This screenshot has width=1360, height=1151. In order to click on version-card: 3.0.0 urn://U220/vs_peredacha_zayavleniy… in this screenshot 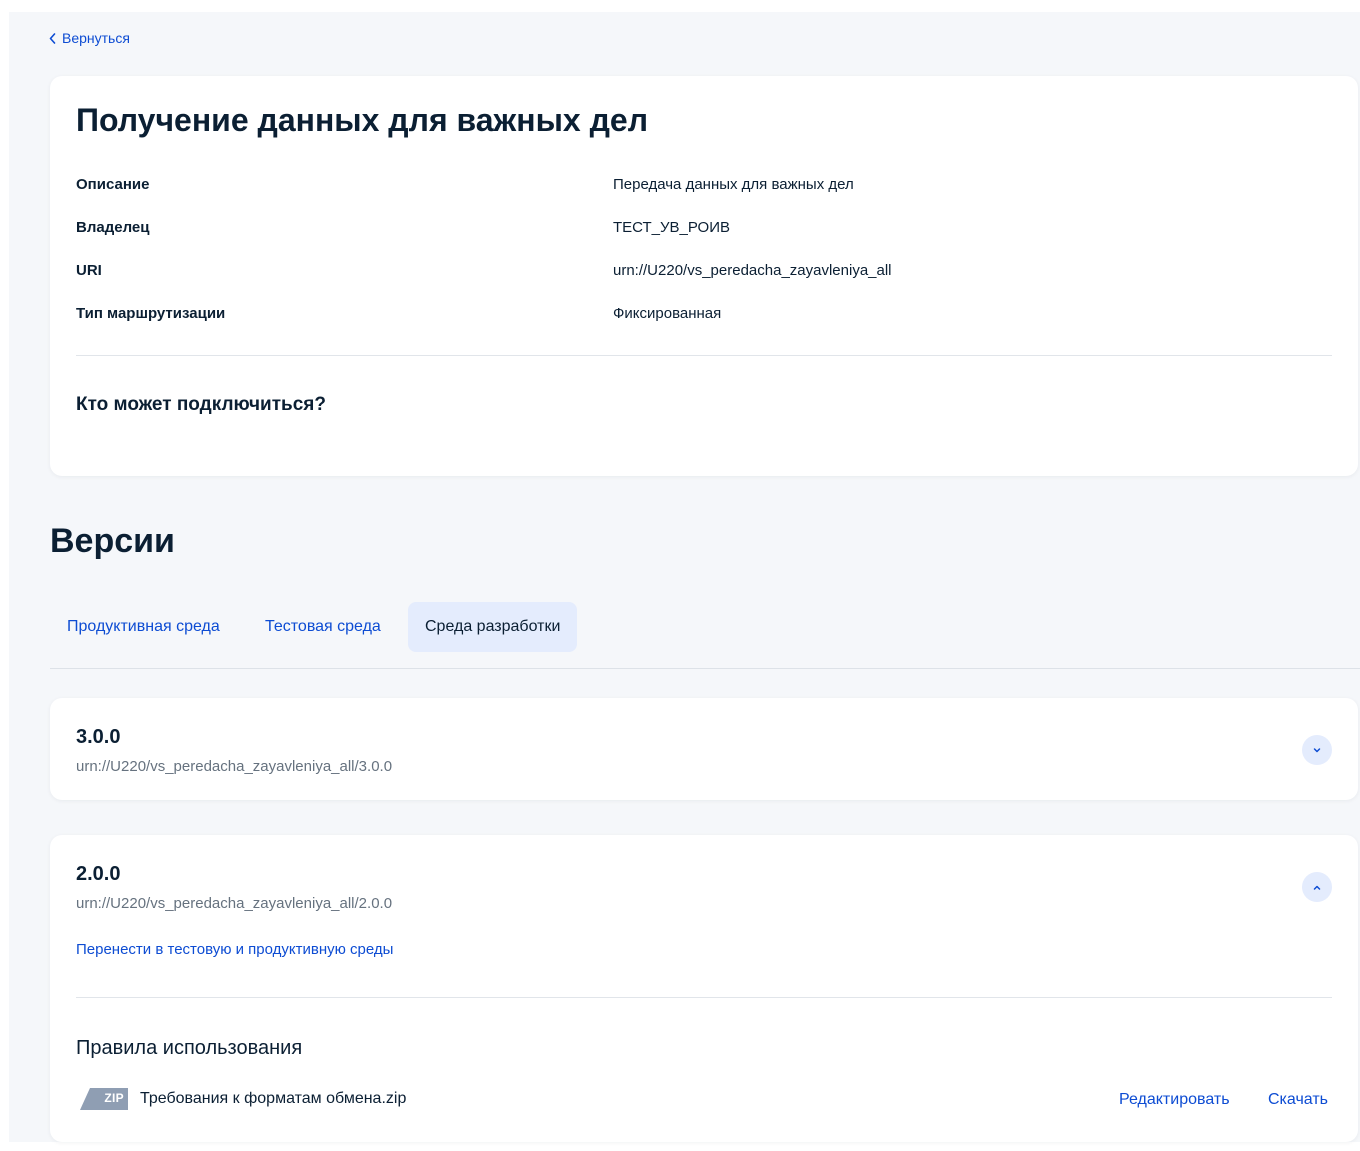, I will do `click(704, 749)`.